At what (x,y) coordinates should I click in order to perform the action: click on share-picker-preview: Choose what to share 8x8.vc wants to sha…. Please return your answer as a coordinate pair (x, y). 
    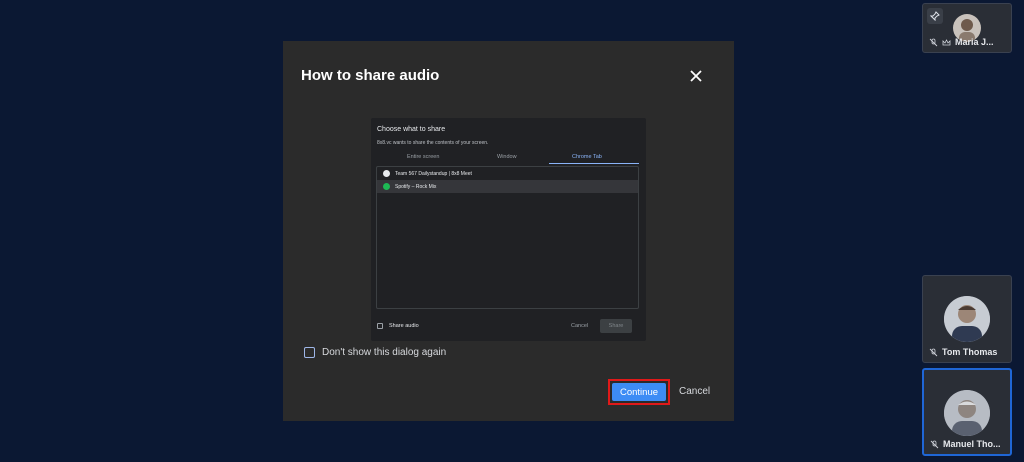
    Looking at the image, I should click on (508, 229).